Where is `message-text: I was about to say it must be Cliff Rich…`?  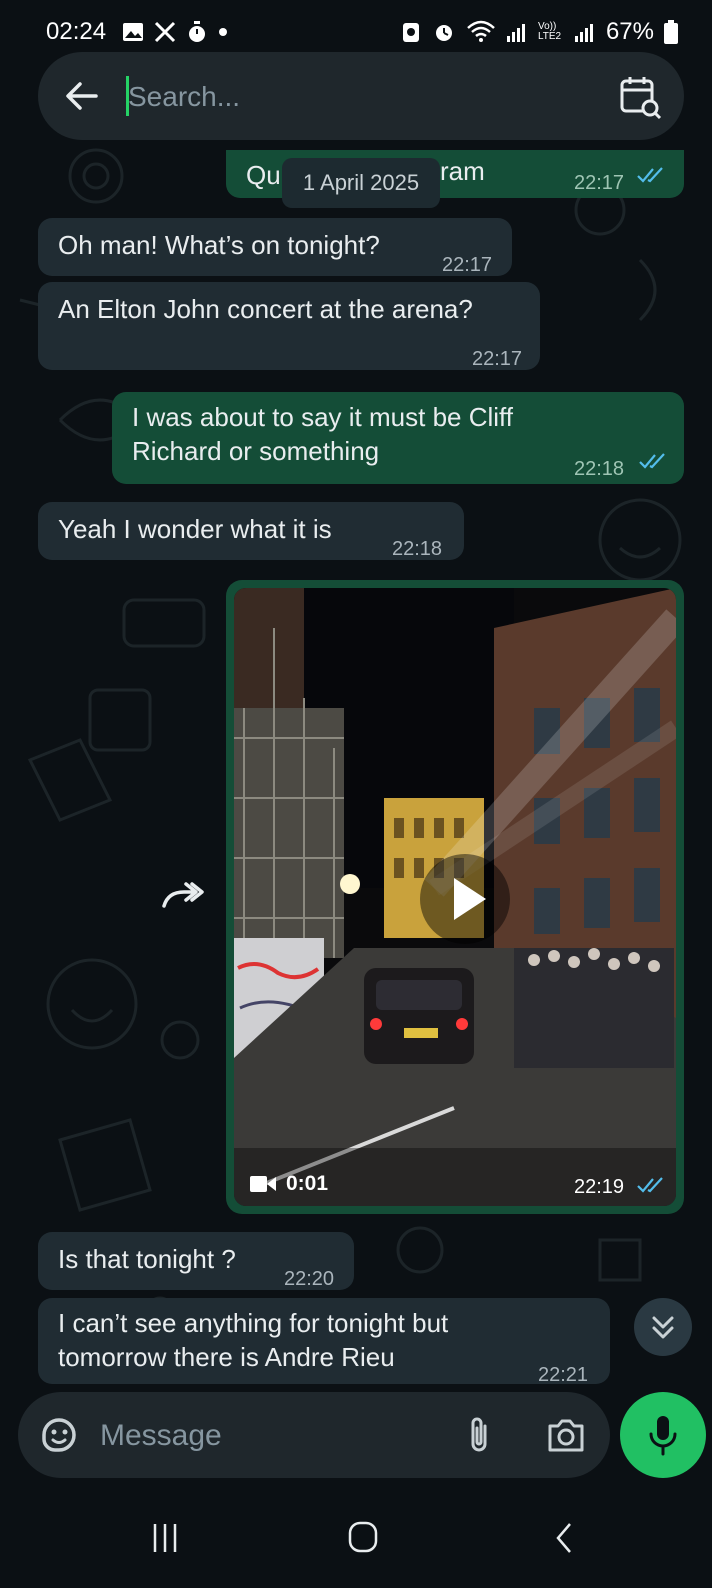 message-text: I was about to say it must be Cliff Rich… is located at coordinates (322, 434).